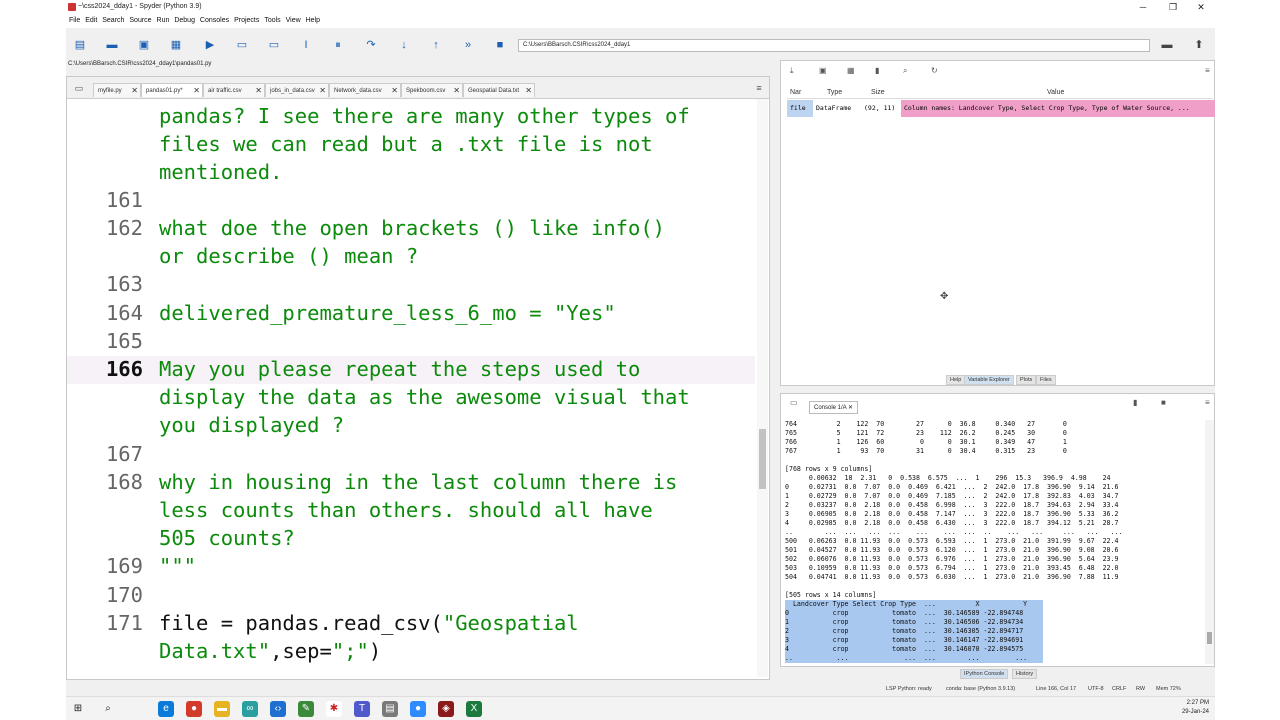 This screenshot has height=720, width=1280. Describe the element at coordinates (914, 640) in the screenshot. I see `console-line-selected: 3 crop tomato ... 30.146147 -22.894691` at that location.